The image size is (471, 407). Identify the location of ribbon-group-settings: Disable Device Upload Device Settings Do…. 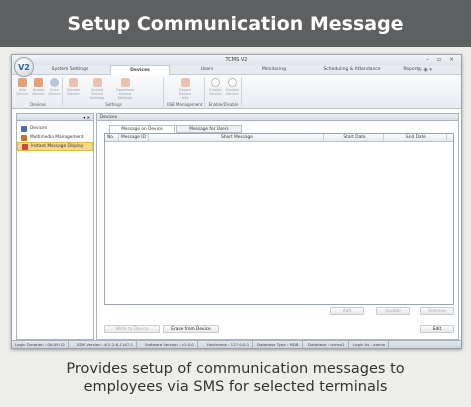
(114, 92).